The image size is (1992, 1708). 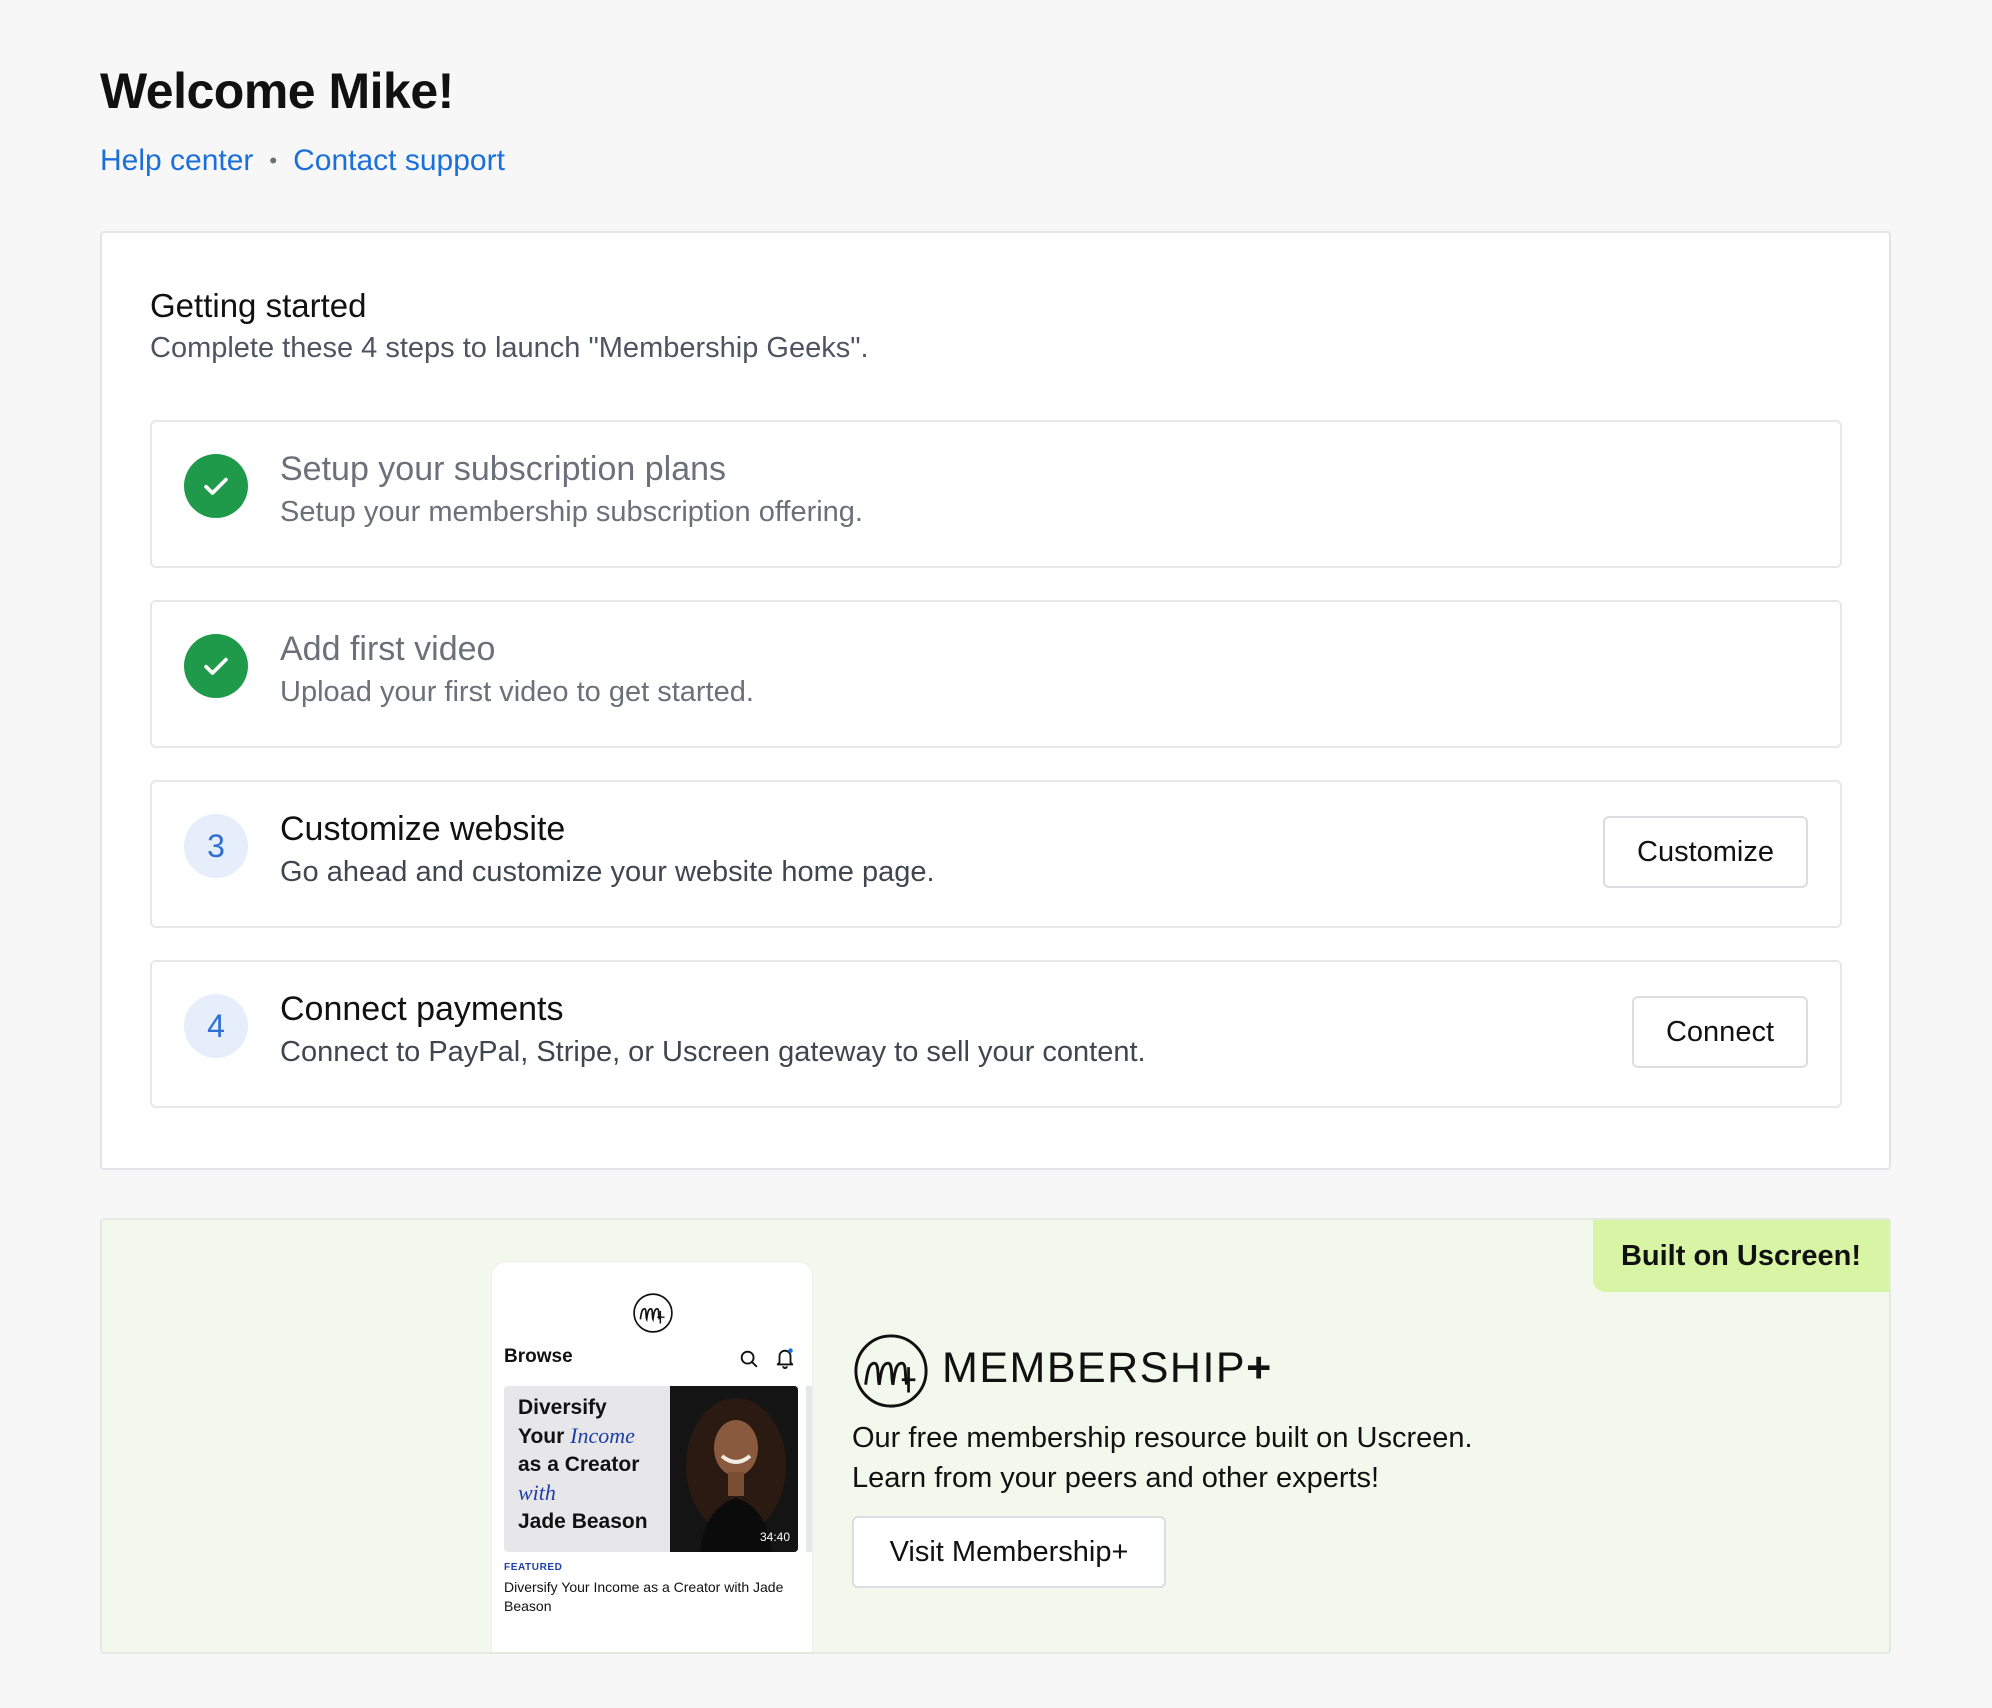 I want to click on thumbnail-word-italic: Income, so click(x=602, y=1435).